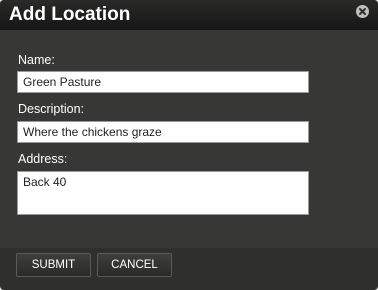  What do you see at coordinates (163, 193) in the screenshot?
I see `address-field: Back 40` at bounding box center [163, 193].